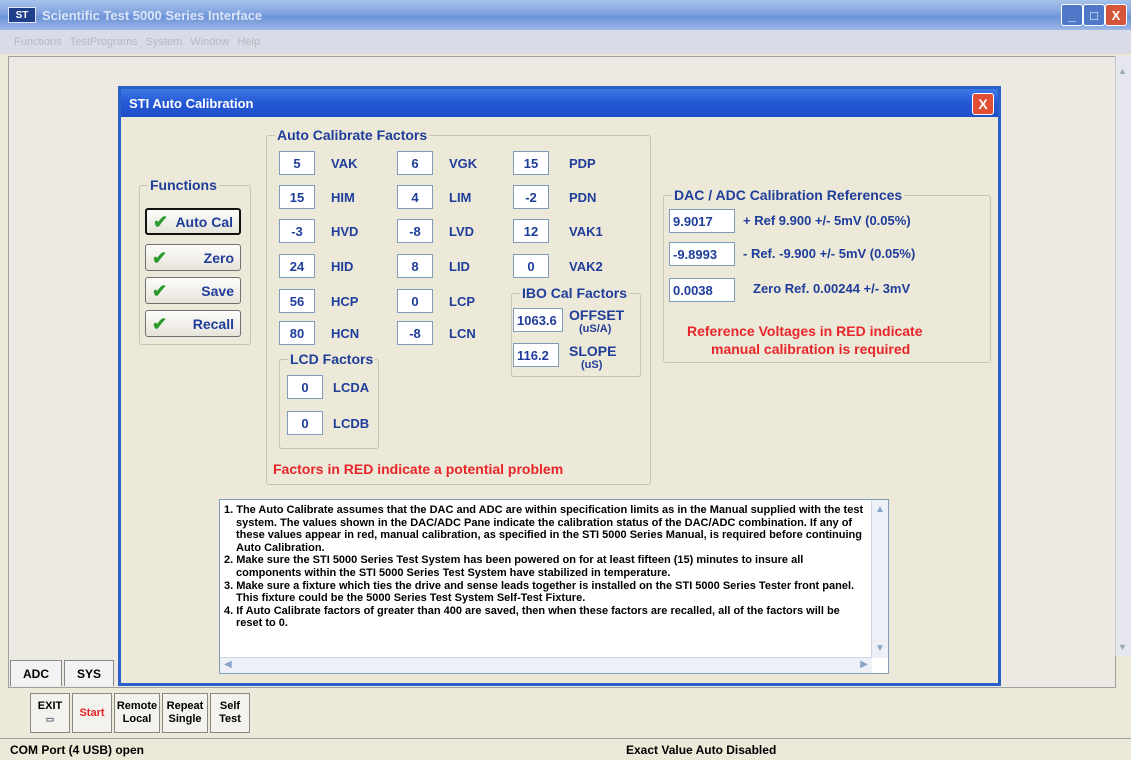 The image size is (1131, 760). Describe the element at coordinates (415, 333) in the screenshot. I see `factor-lcn-value: -8` at that location.